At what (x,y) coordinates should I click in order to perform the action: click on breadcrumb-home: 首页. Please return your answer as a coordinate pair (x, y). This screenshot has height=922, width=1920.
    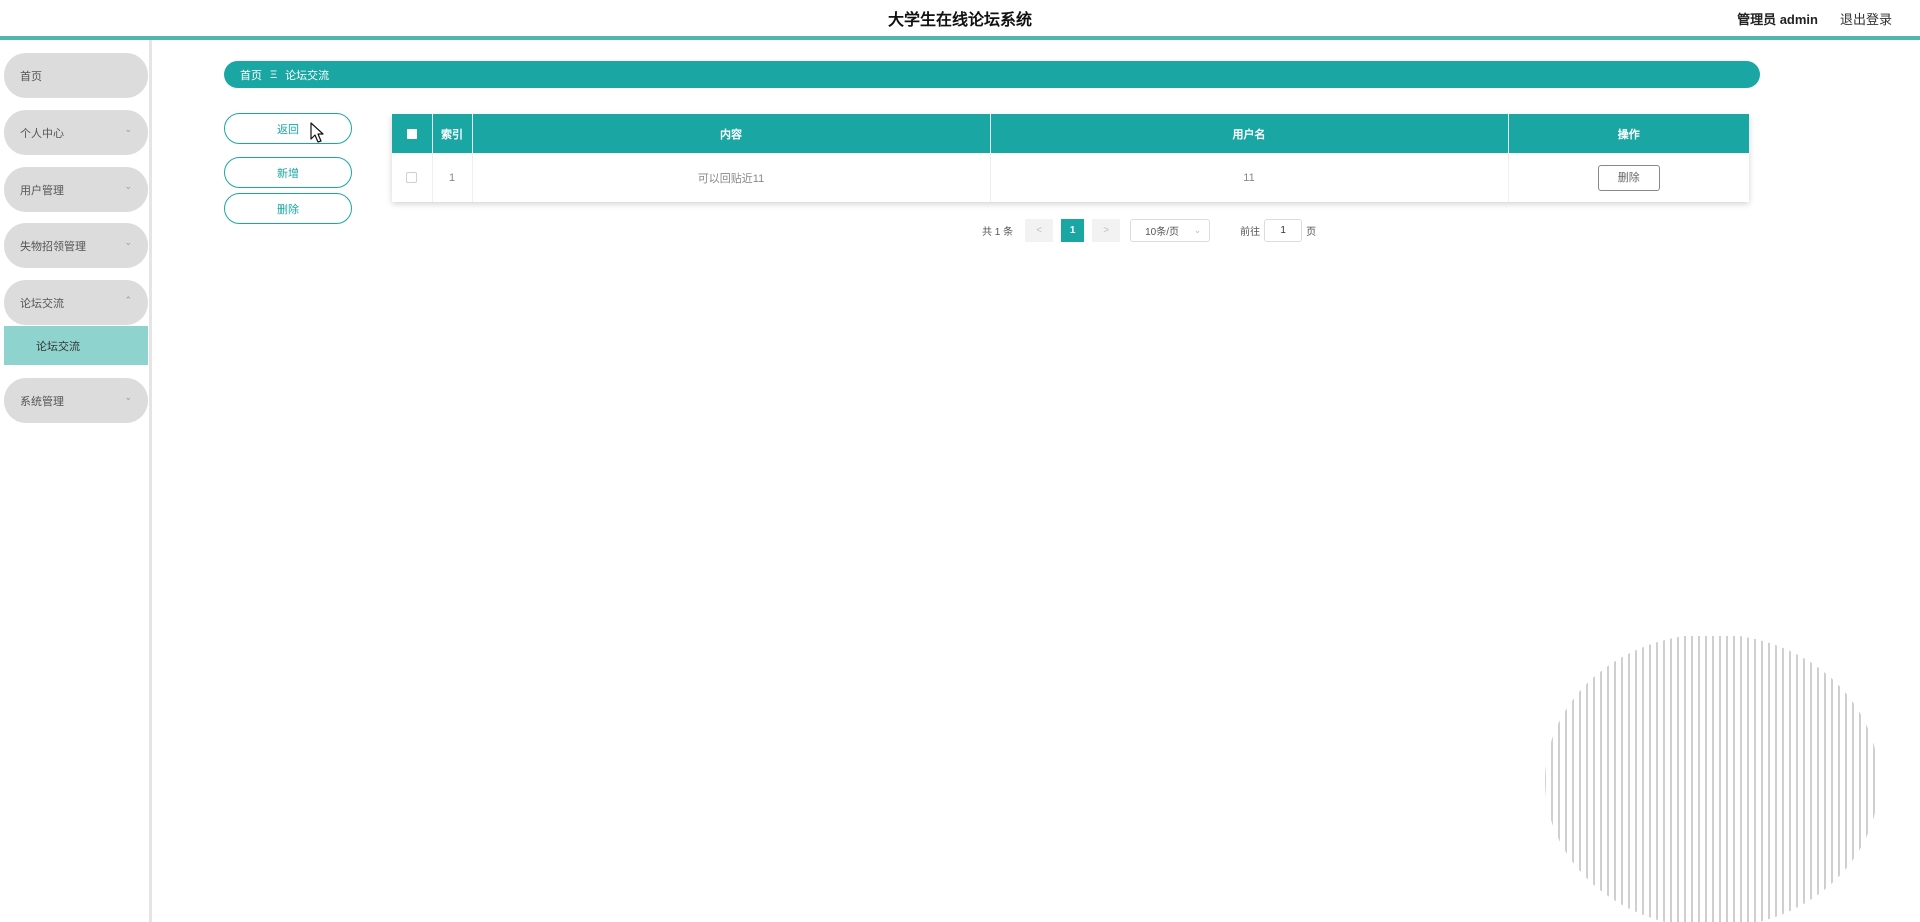
    Looking at the image, I should click on (251, 75).